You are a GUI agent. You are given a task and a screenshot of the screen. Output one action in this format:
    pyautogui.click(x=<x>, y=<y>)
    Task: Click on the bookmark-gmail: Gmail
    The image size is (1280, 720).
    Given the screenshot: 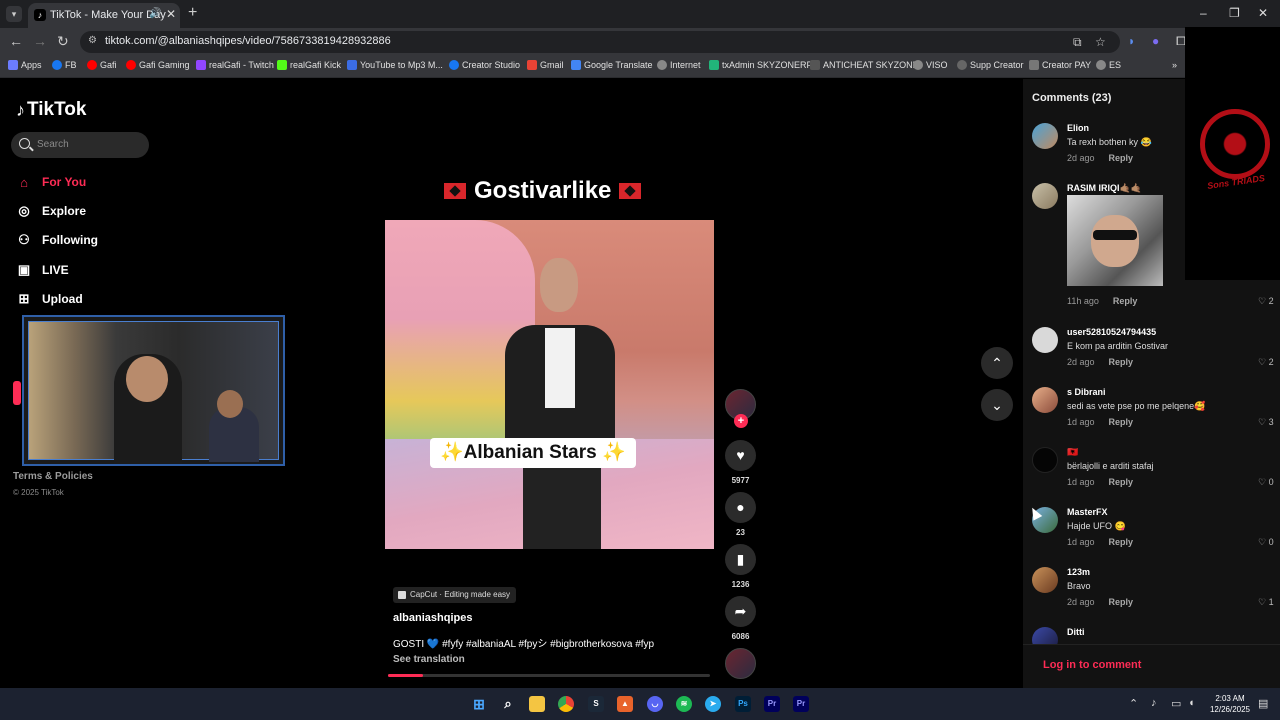 What is the action you would take?
    pyautogui.click(x=545, y=65)
    